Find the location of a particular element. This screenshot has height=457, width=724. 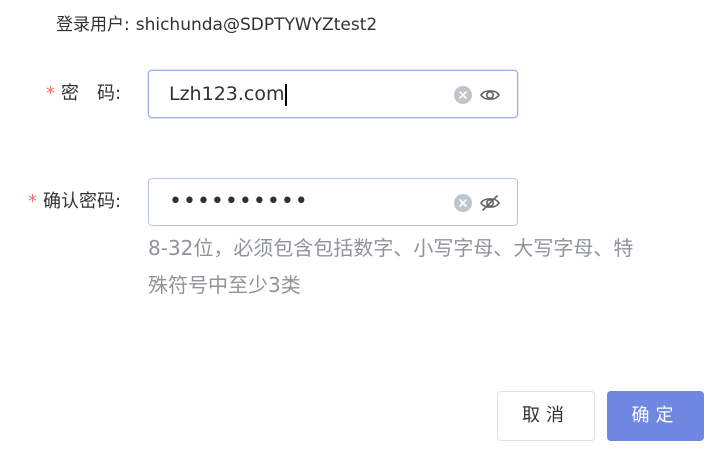

confirm-password-input-value: •••••••••• is located at coordinates (239, 202).